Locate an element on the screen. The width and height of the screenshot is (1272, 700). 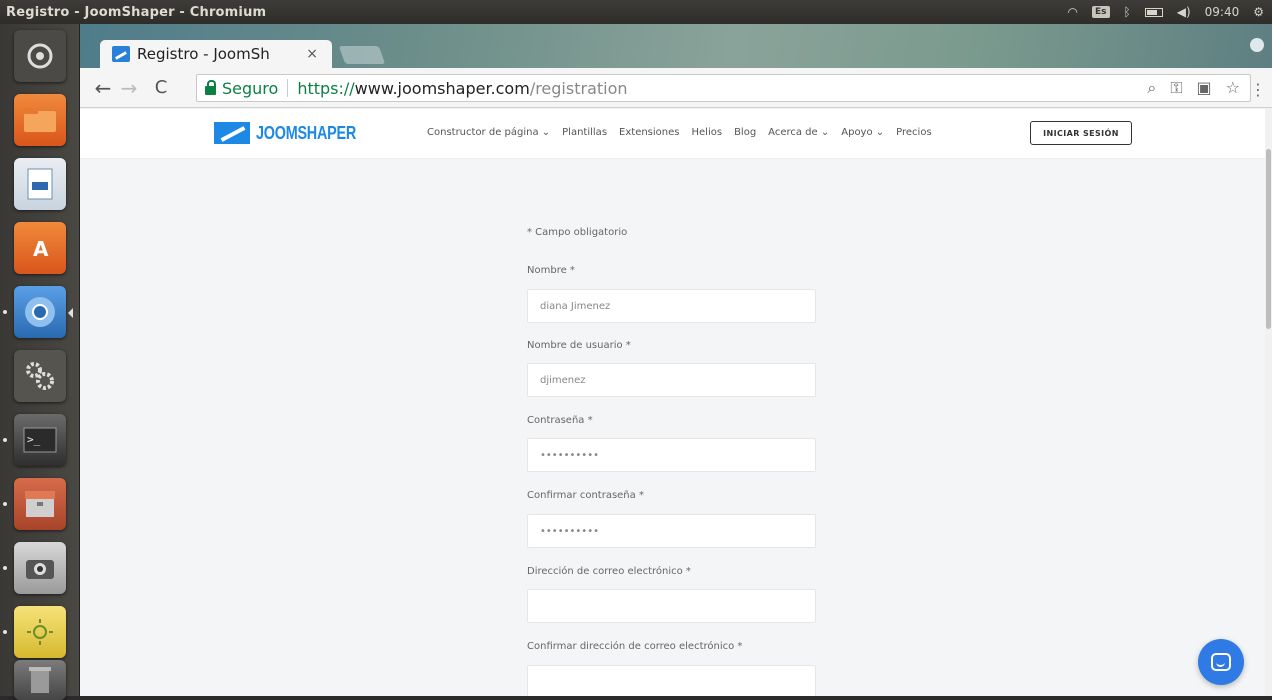
nav-item-plantillas: Plantillas is located at coordinates (584, 132).